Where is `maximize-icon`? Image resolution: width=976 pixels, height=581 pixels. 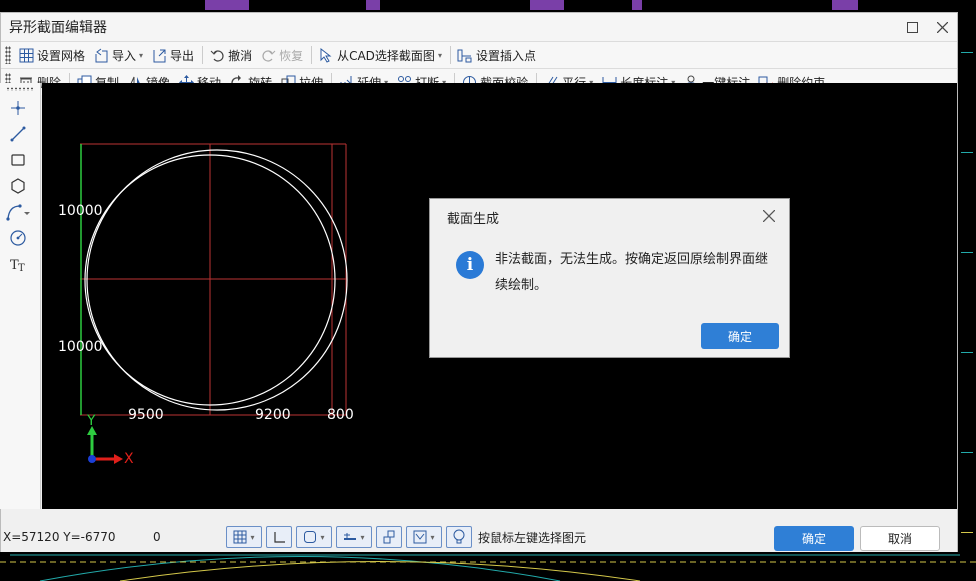
maximize-icon is located at coordinates (912, 27).